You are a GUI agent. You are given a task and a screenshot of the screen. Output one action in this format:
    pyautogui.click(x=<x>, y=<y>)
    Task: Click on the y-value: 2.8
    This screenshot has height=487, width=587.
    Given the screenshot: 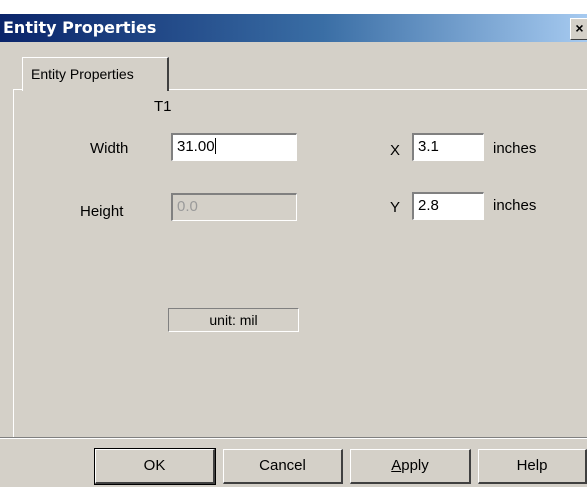 What is the action you would take?
    pyautogui.click(x=428, y=205)
    